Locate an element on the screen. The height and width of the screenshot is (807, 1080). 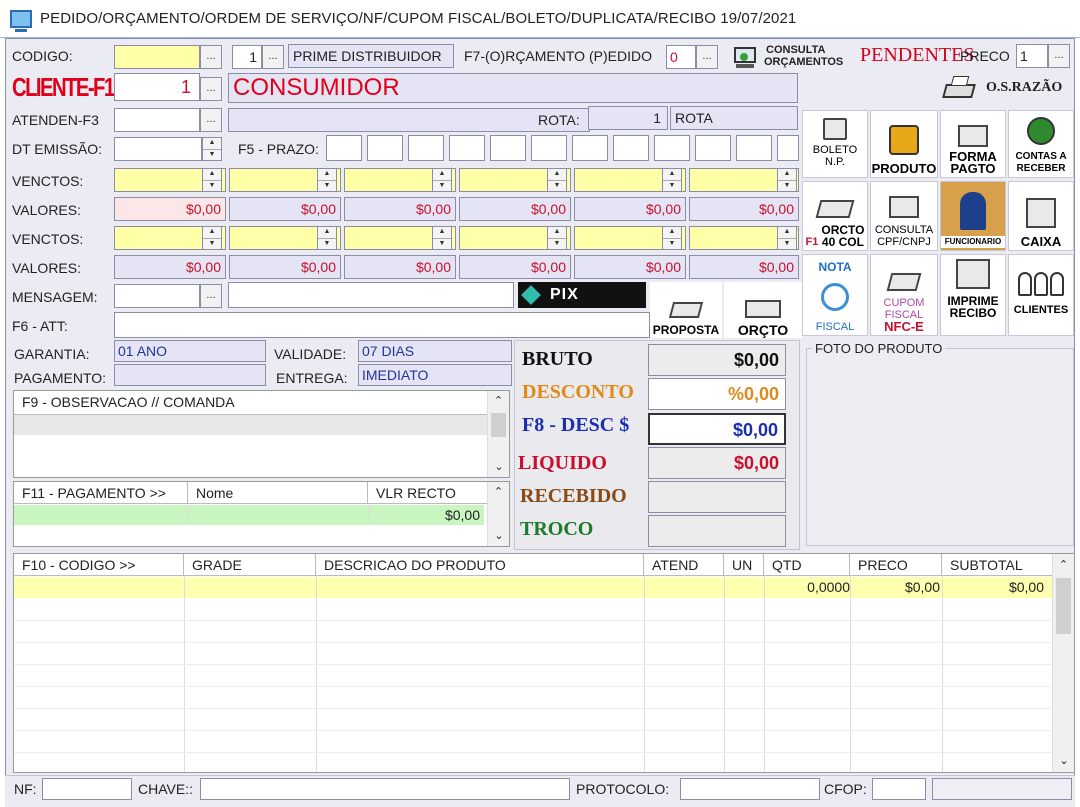
cfop-input is located at coordinates (899, 789).